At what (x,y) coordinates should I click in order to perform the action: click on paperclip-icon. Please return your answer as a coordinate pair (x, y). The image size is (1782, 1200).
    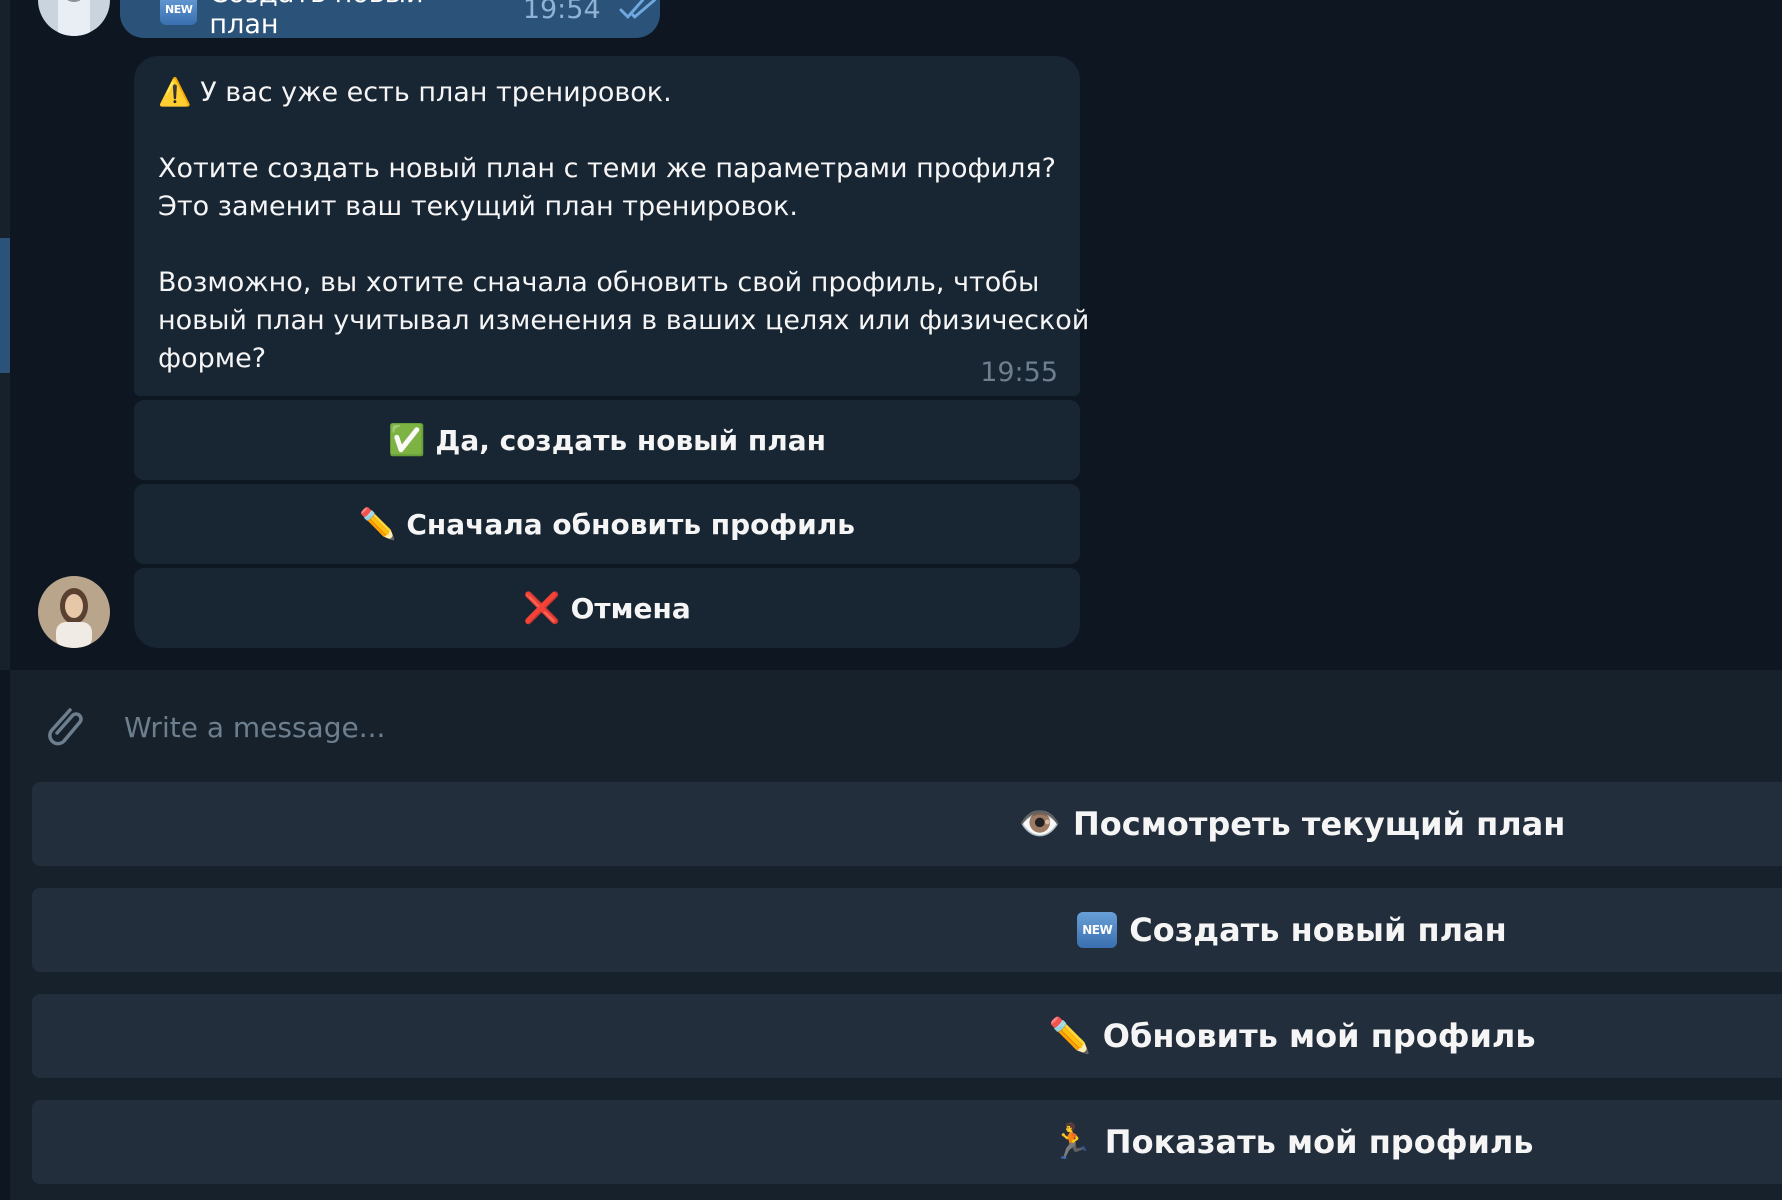
    Looking at the image, I should click on (64, 726).